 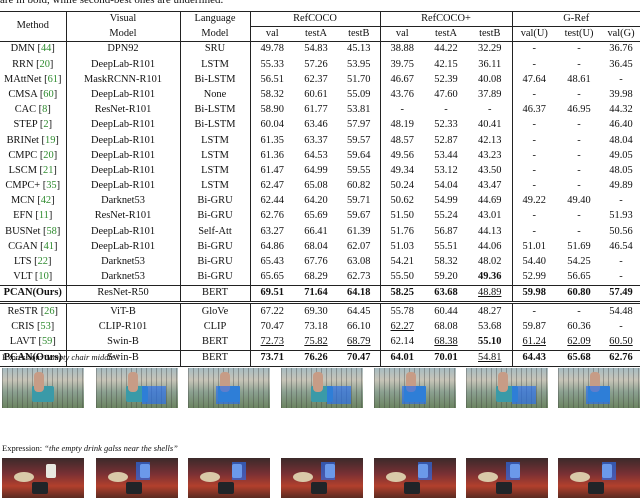 What do you see at coordinates (534, 293) in the screenshot?
I see `score-cell: 59.98` at bounding box center [534, 293].